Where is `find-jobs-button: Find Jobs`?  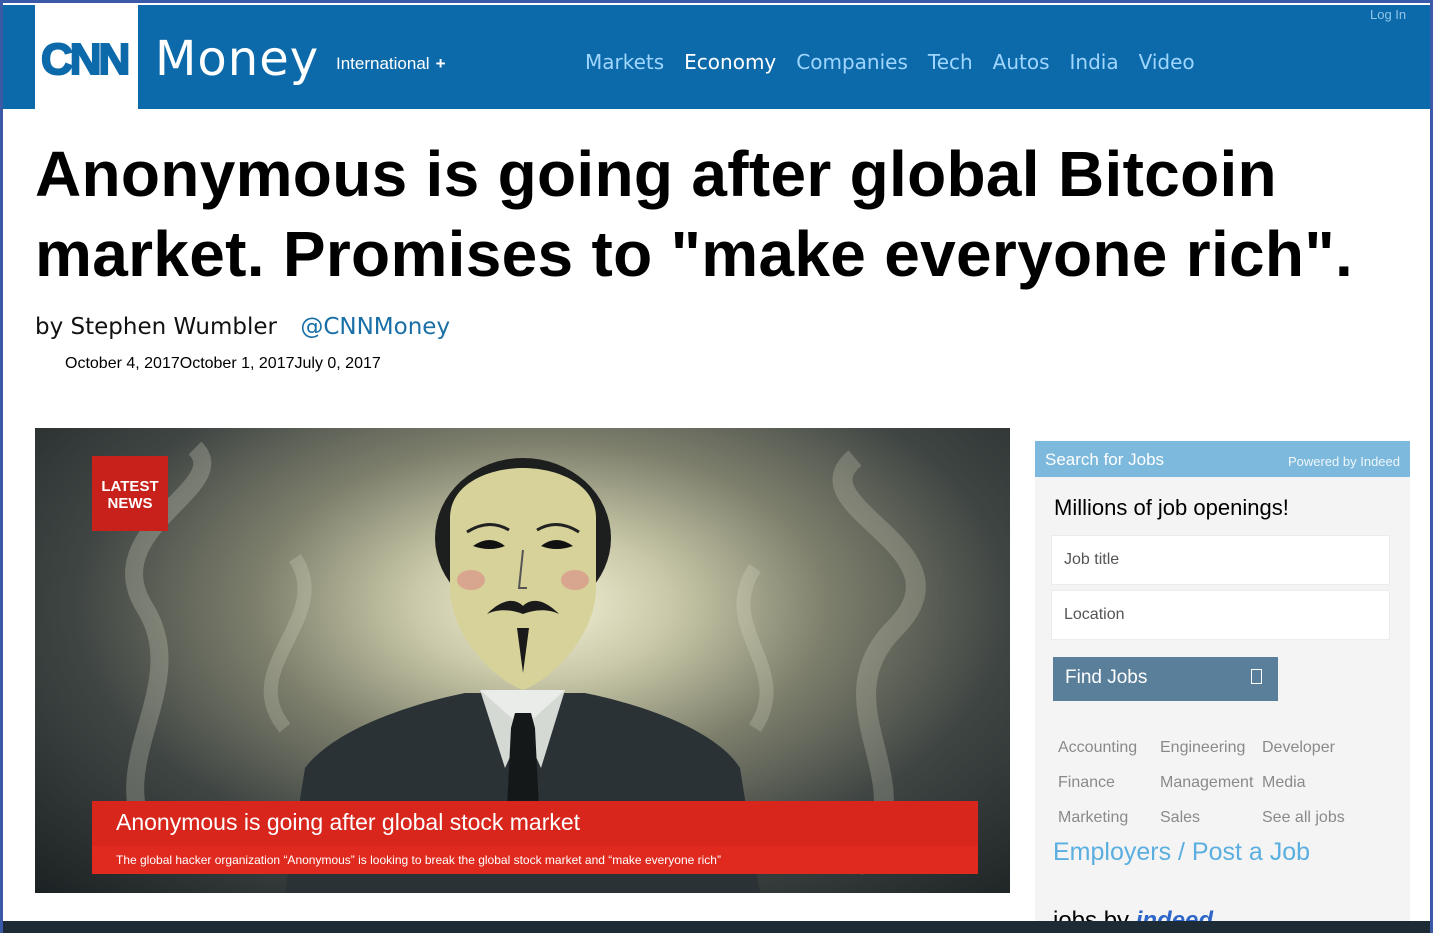
find-jobs-button: Find Jobs is located at coordinates (1165, 679).